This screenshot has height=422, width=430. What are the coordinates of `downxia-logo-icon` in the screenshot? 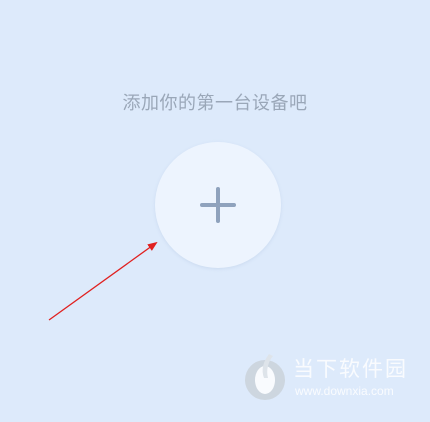 It's located at (265, 377).